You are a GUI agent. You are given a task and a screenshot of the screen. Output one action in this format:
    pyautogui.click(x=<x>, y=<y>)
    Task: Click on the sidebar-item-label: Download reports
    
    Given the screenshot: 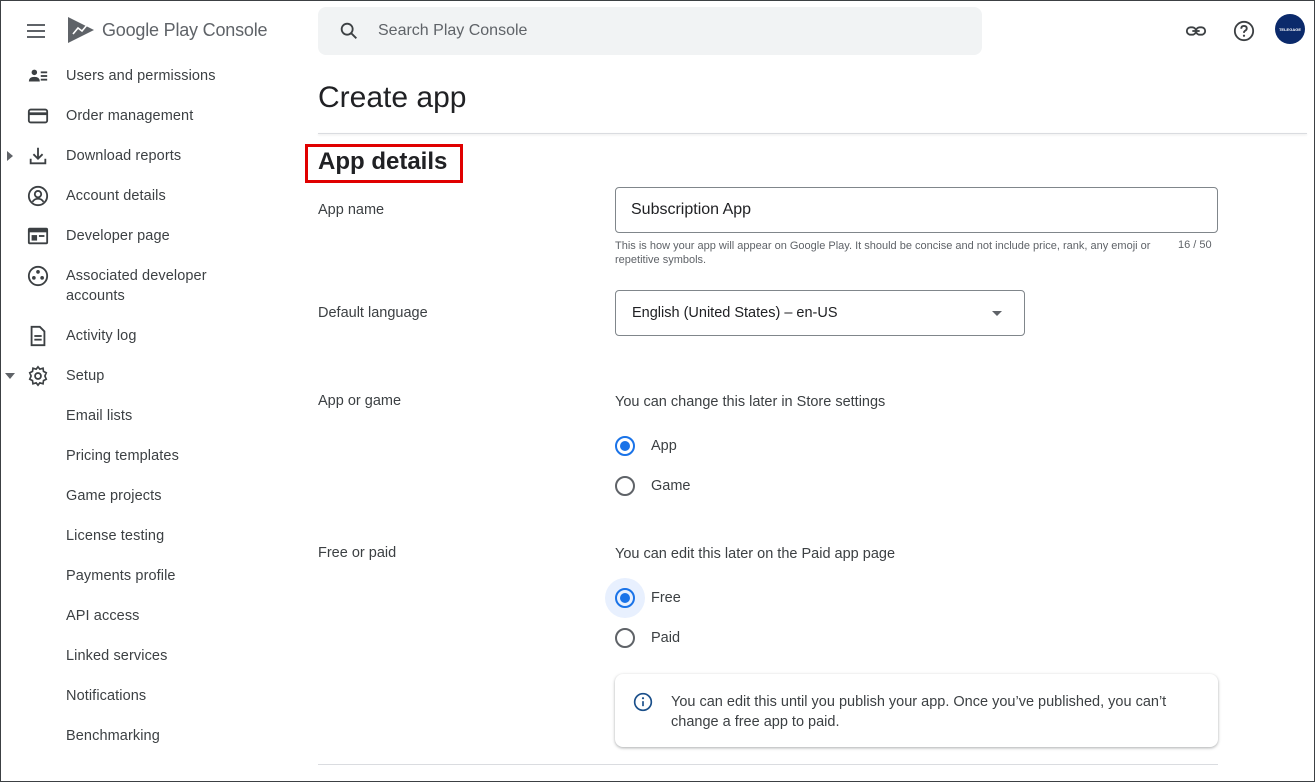 What is the action you would take?
    pyautogui.click(x=124, y=156)
    